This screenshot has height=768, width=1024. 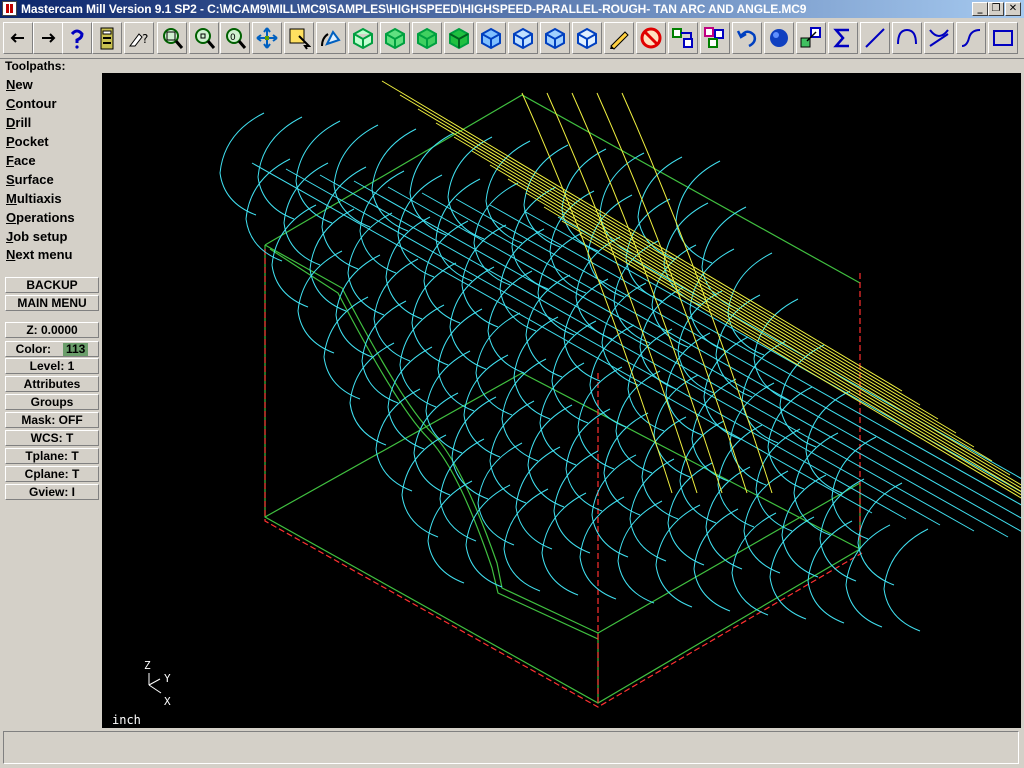 I want to click on shade-sphere-icon, so click(x=779, y=38).